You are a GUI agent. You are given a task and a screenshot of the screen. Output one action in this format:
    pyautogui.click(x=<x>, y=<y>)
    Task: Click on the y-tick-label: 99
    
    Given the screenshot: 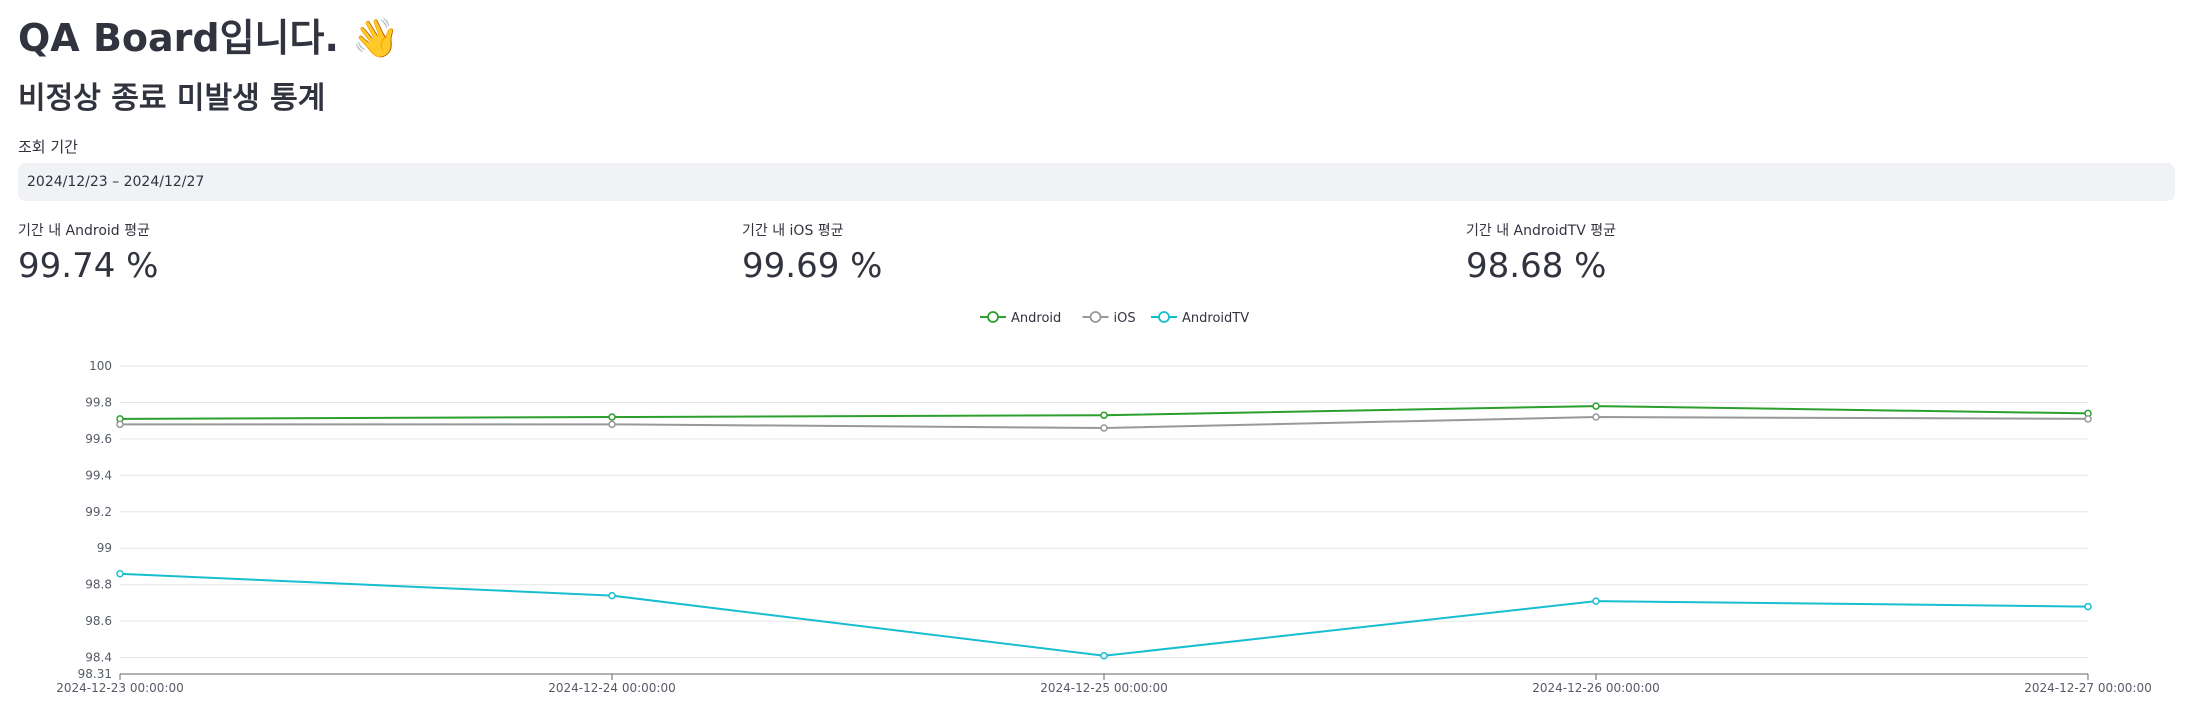 What is the action you would take?
    pyautogui.click(x=104, y=548)
    